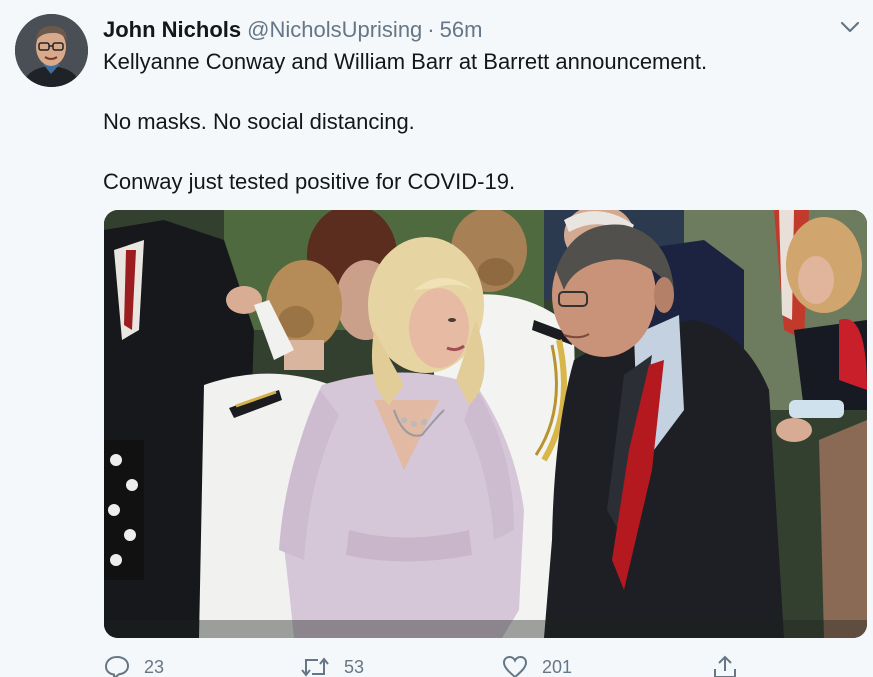 The width and height of the screenshot is (873, 677). Describe the element at coordinates (154, 666) in the screenshot. I see `reply-count: 23` at that location.